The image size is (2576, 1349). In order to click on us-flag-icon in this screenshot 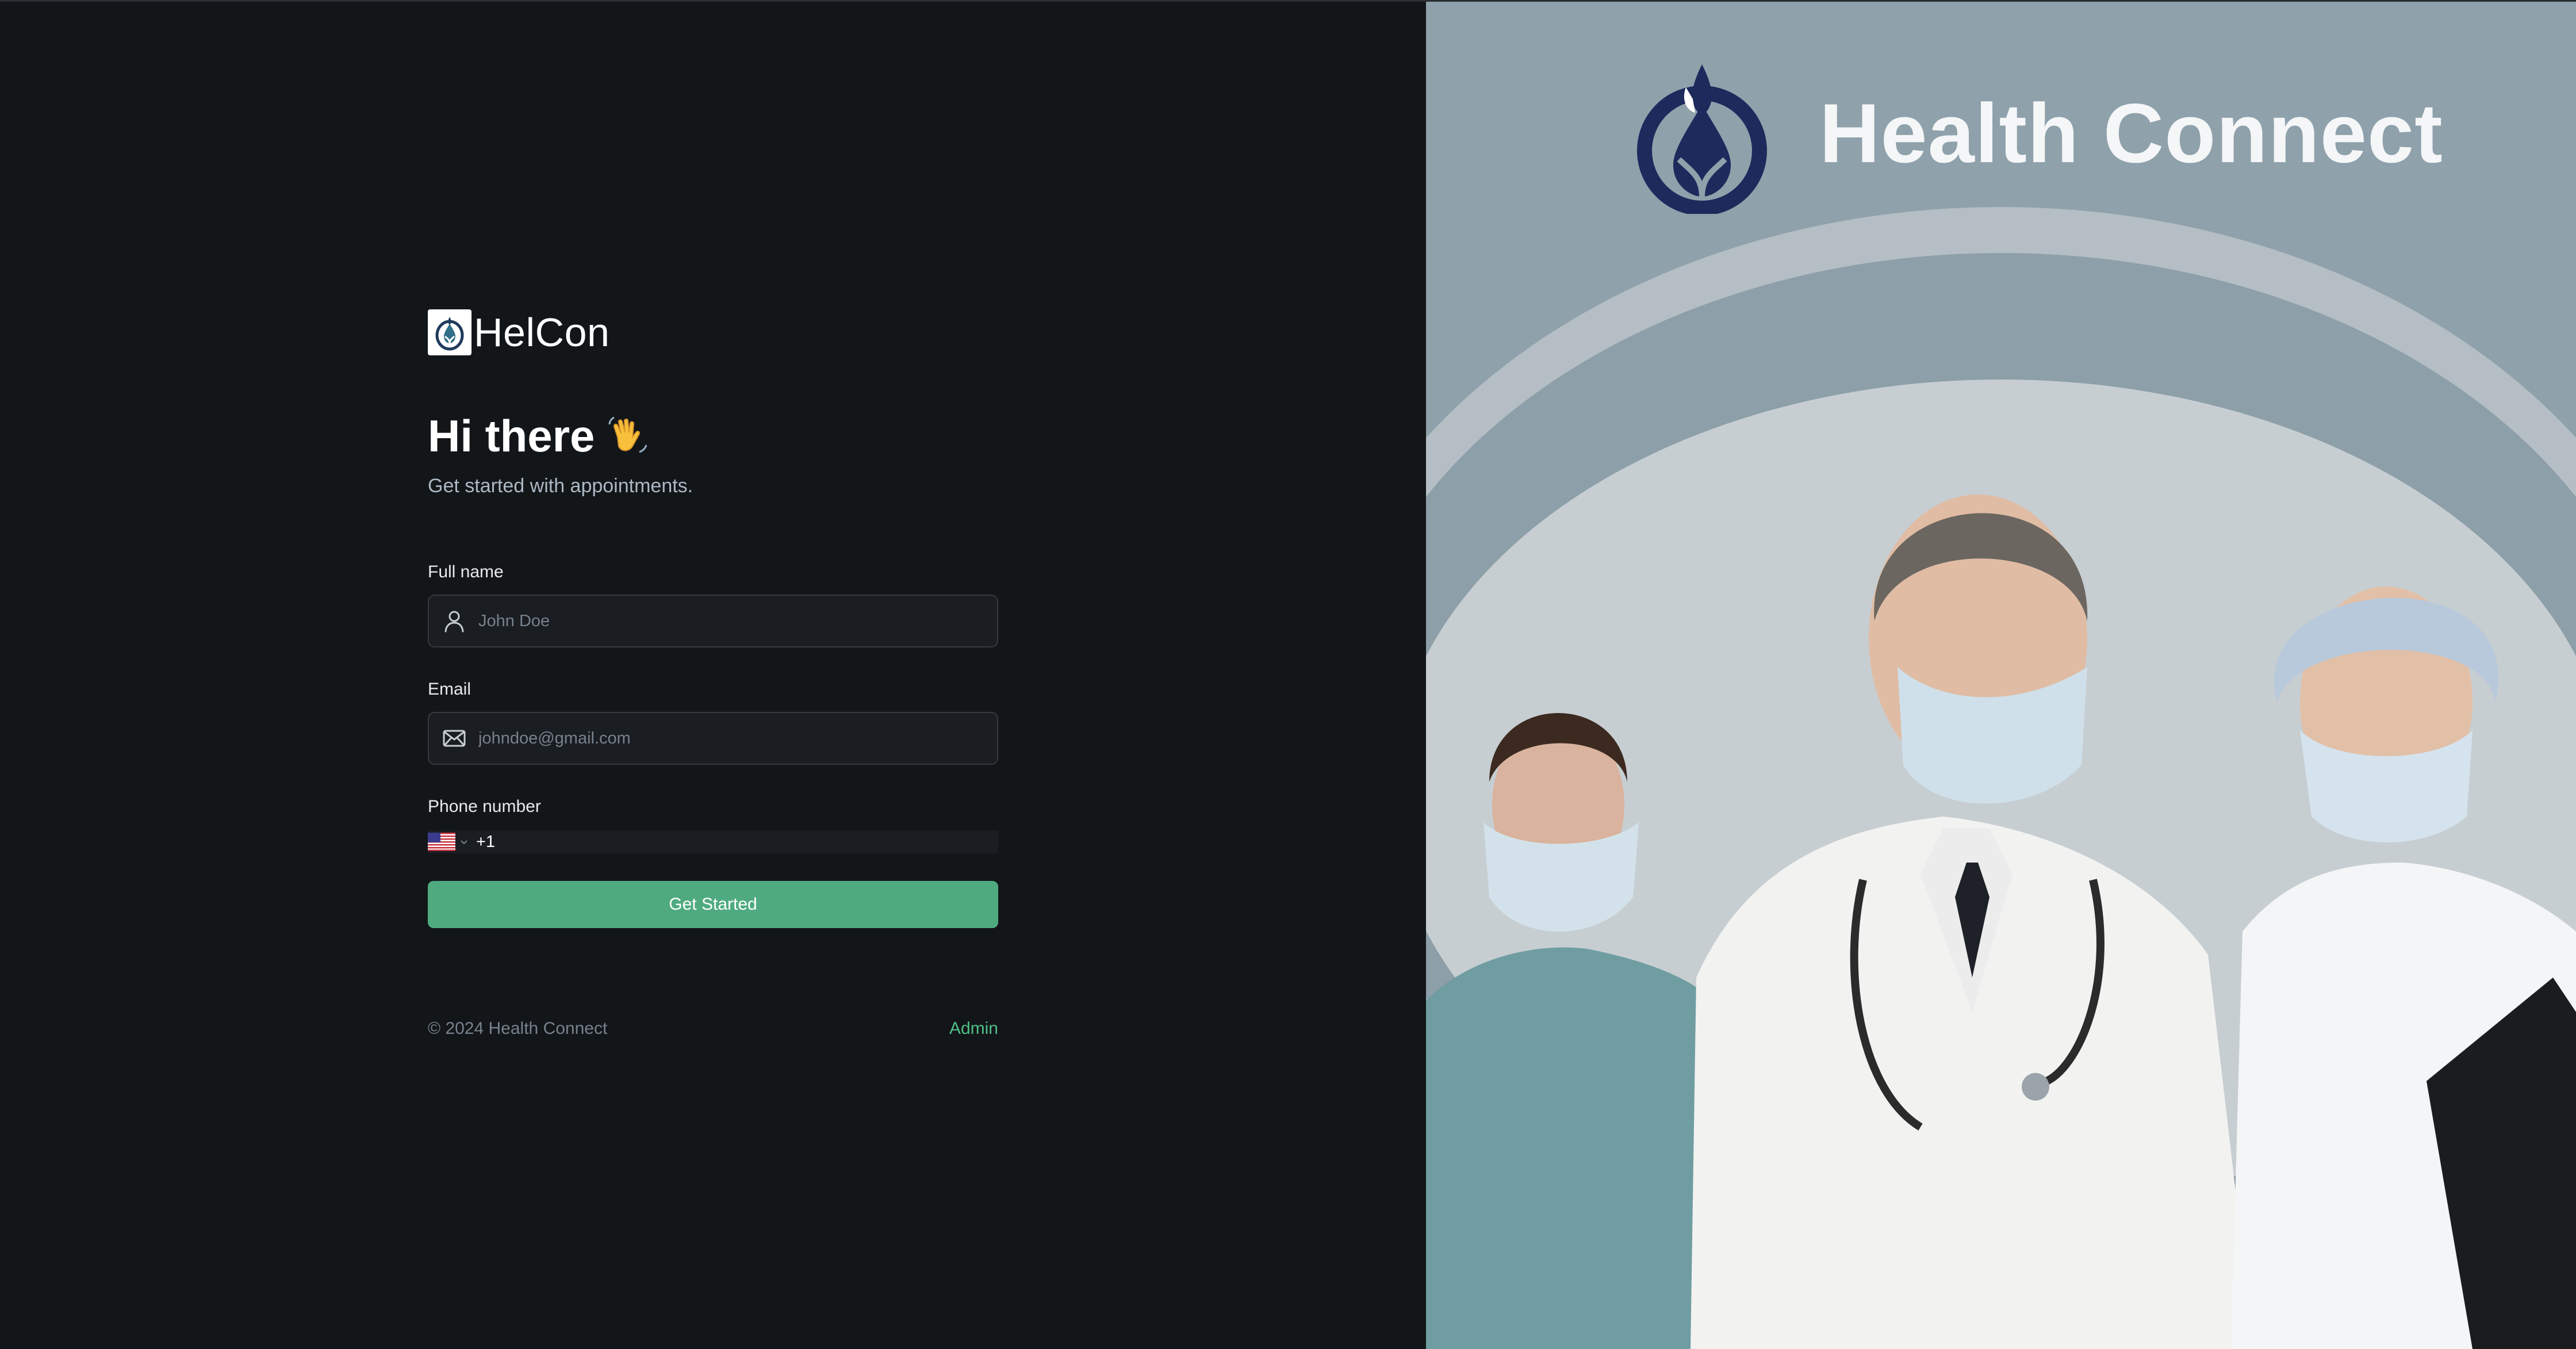, I will do `click(441, 842)`.